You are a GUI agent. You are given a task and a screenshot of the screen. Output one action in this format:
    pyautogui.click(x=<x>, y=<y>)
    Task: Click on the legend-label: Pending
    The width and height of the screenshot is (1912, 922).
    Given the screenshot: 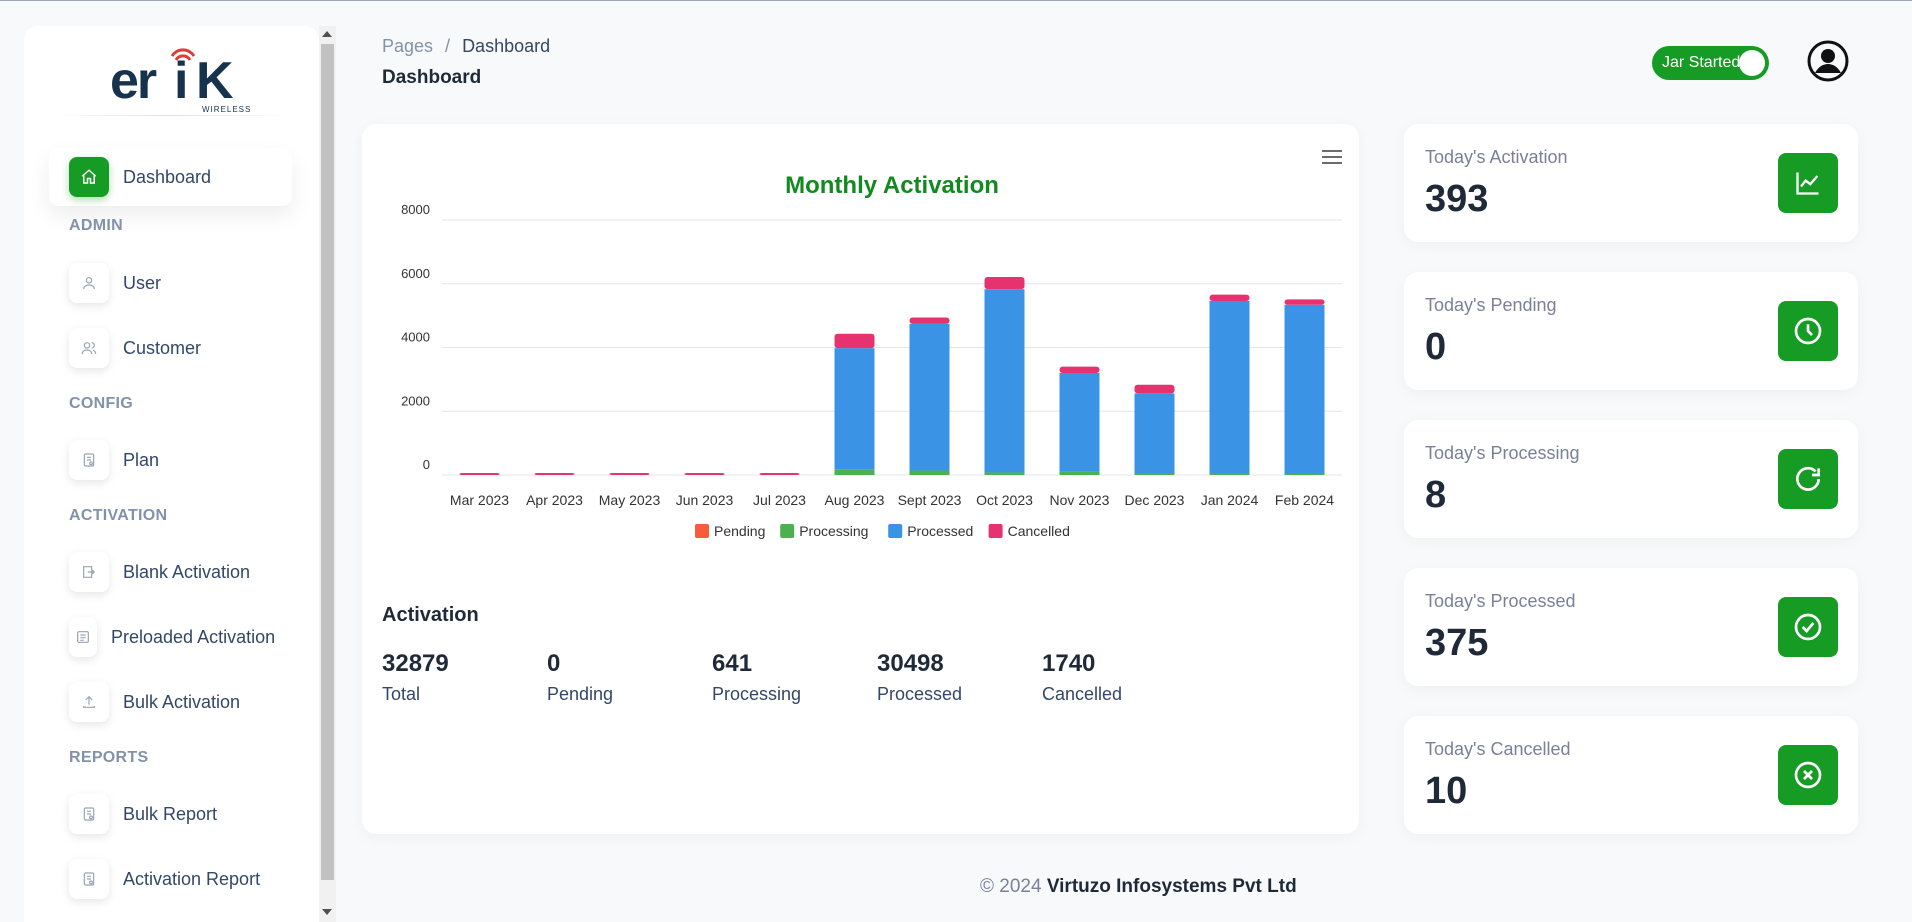 What is the action you would take?
    pyautogui.click(x=739, y=531)
    